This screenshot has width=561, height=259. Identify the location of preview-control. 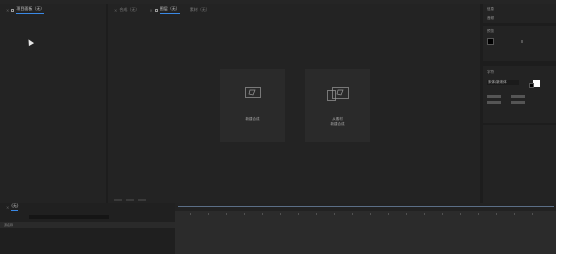
(522, 41).